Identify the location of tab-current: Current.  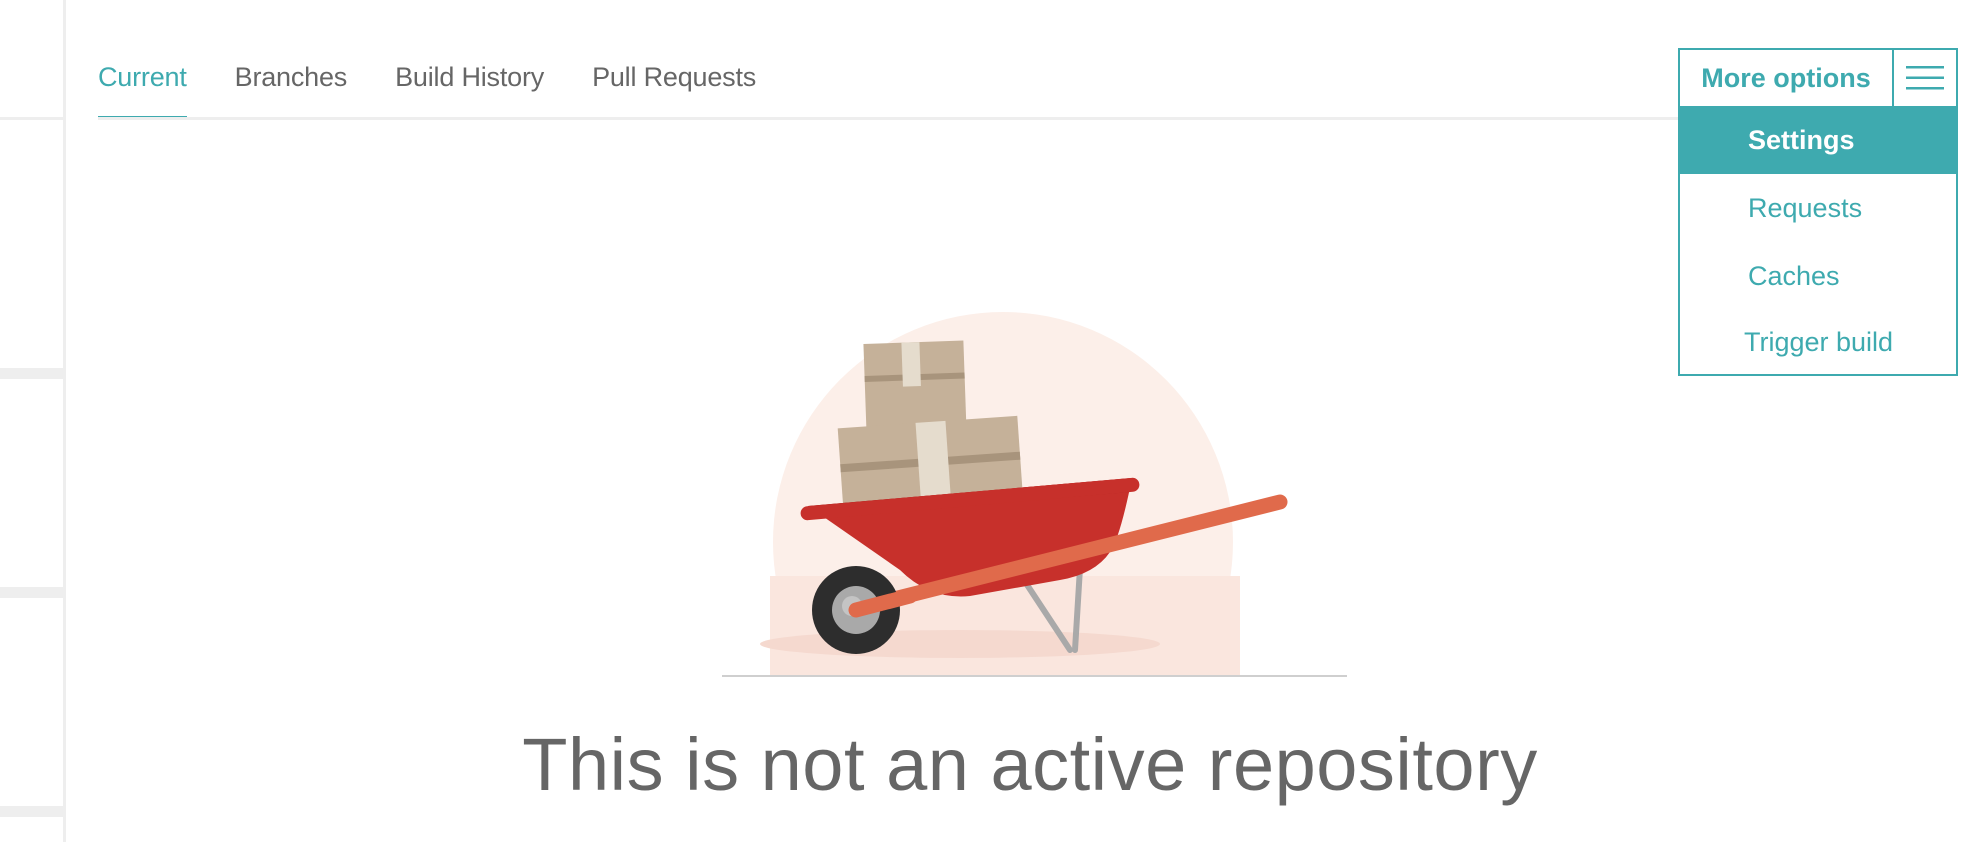
(142, 90).